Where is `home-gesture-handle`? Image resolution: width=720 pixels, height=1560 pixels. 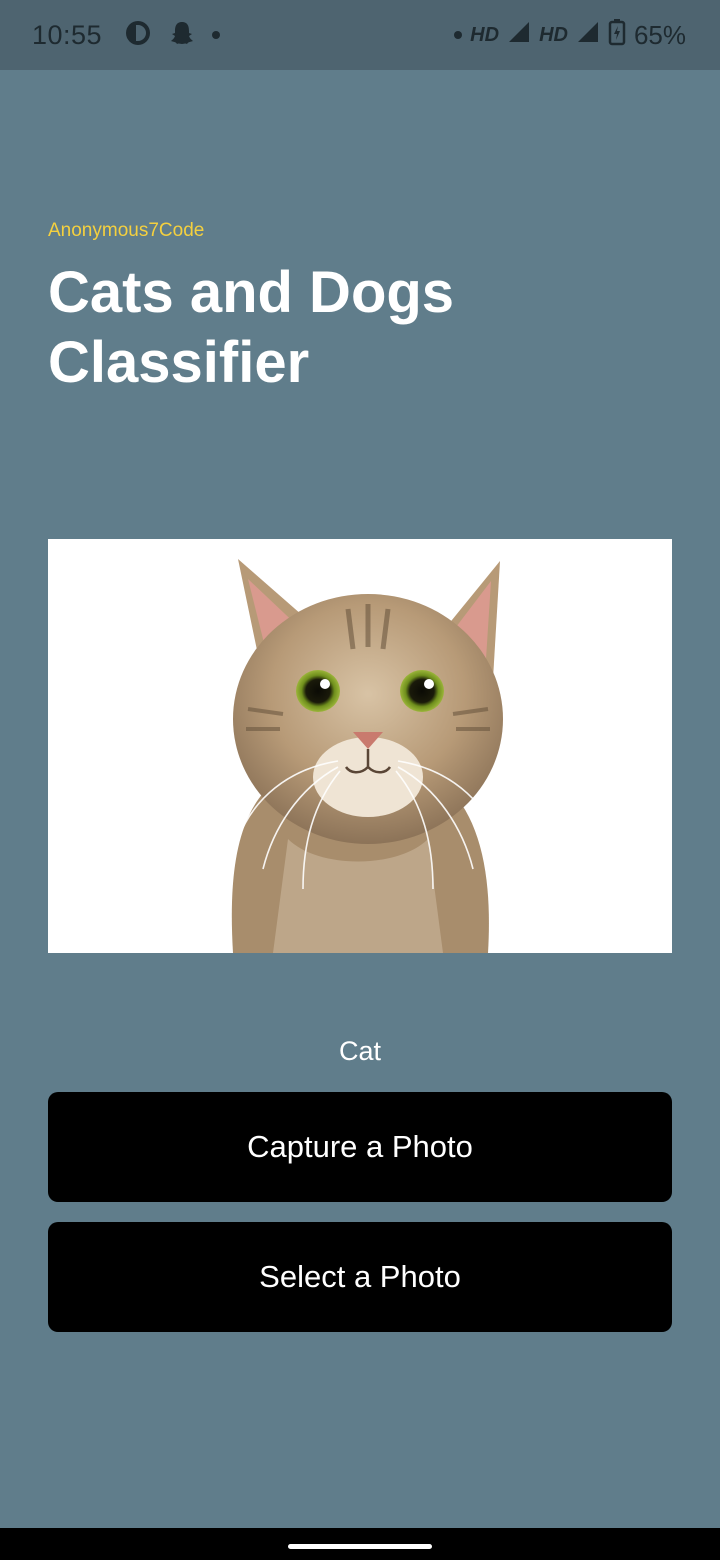
home-gesture-handle is located at coordinates (360, 1546).